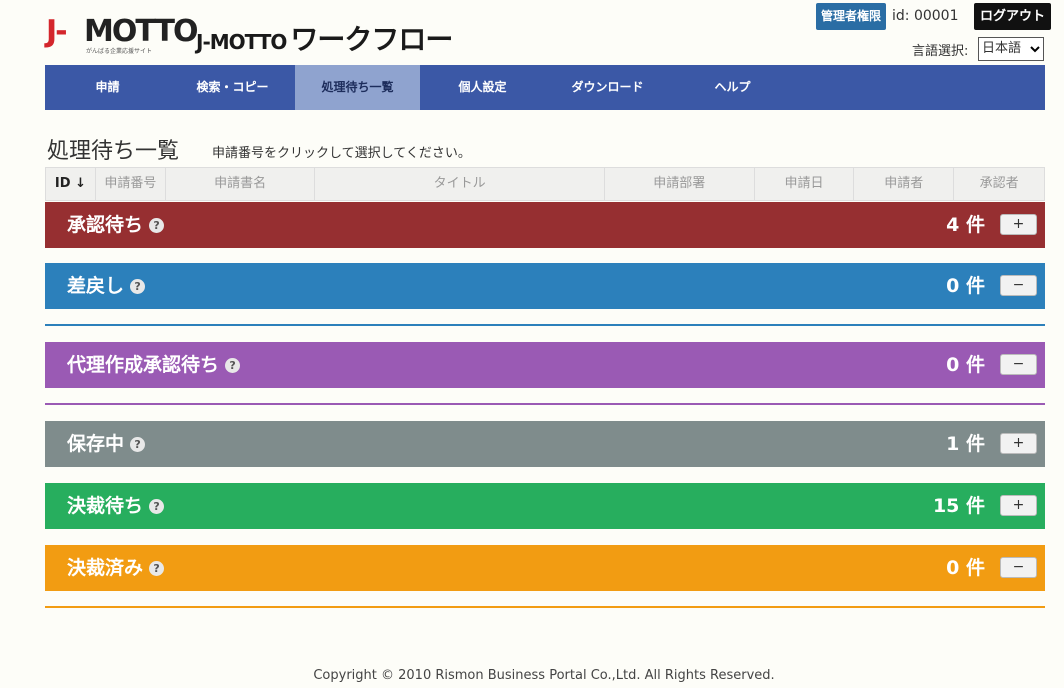  Describe the element at coordinates (96, 286) in the screenshot. I see `section-title: 差戻し` at that location.